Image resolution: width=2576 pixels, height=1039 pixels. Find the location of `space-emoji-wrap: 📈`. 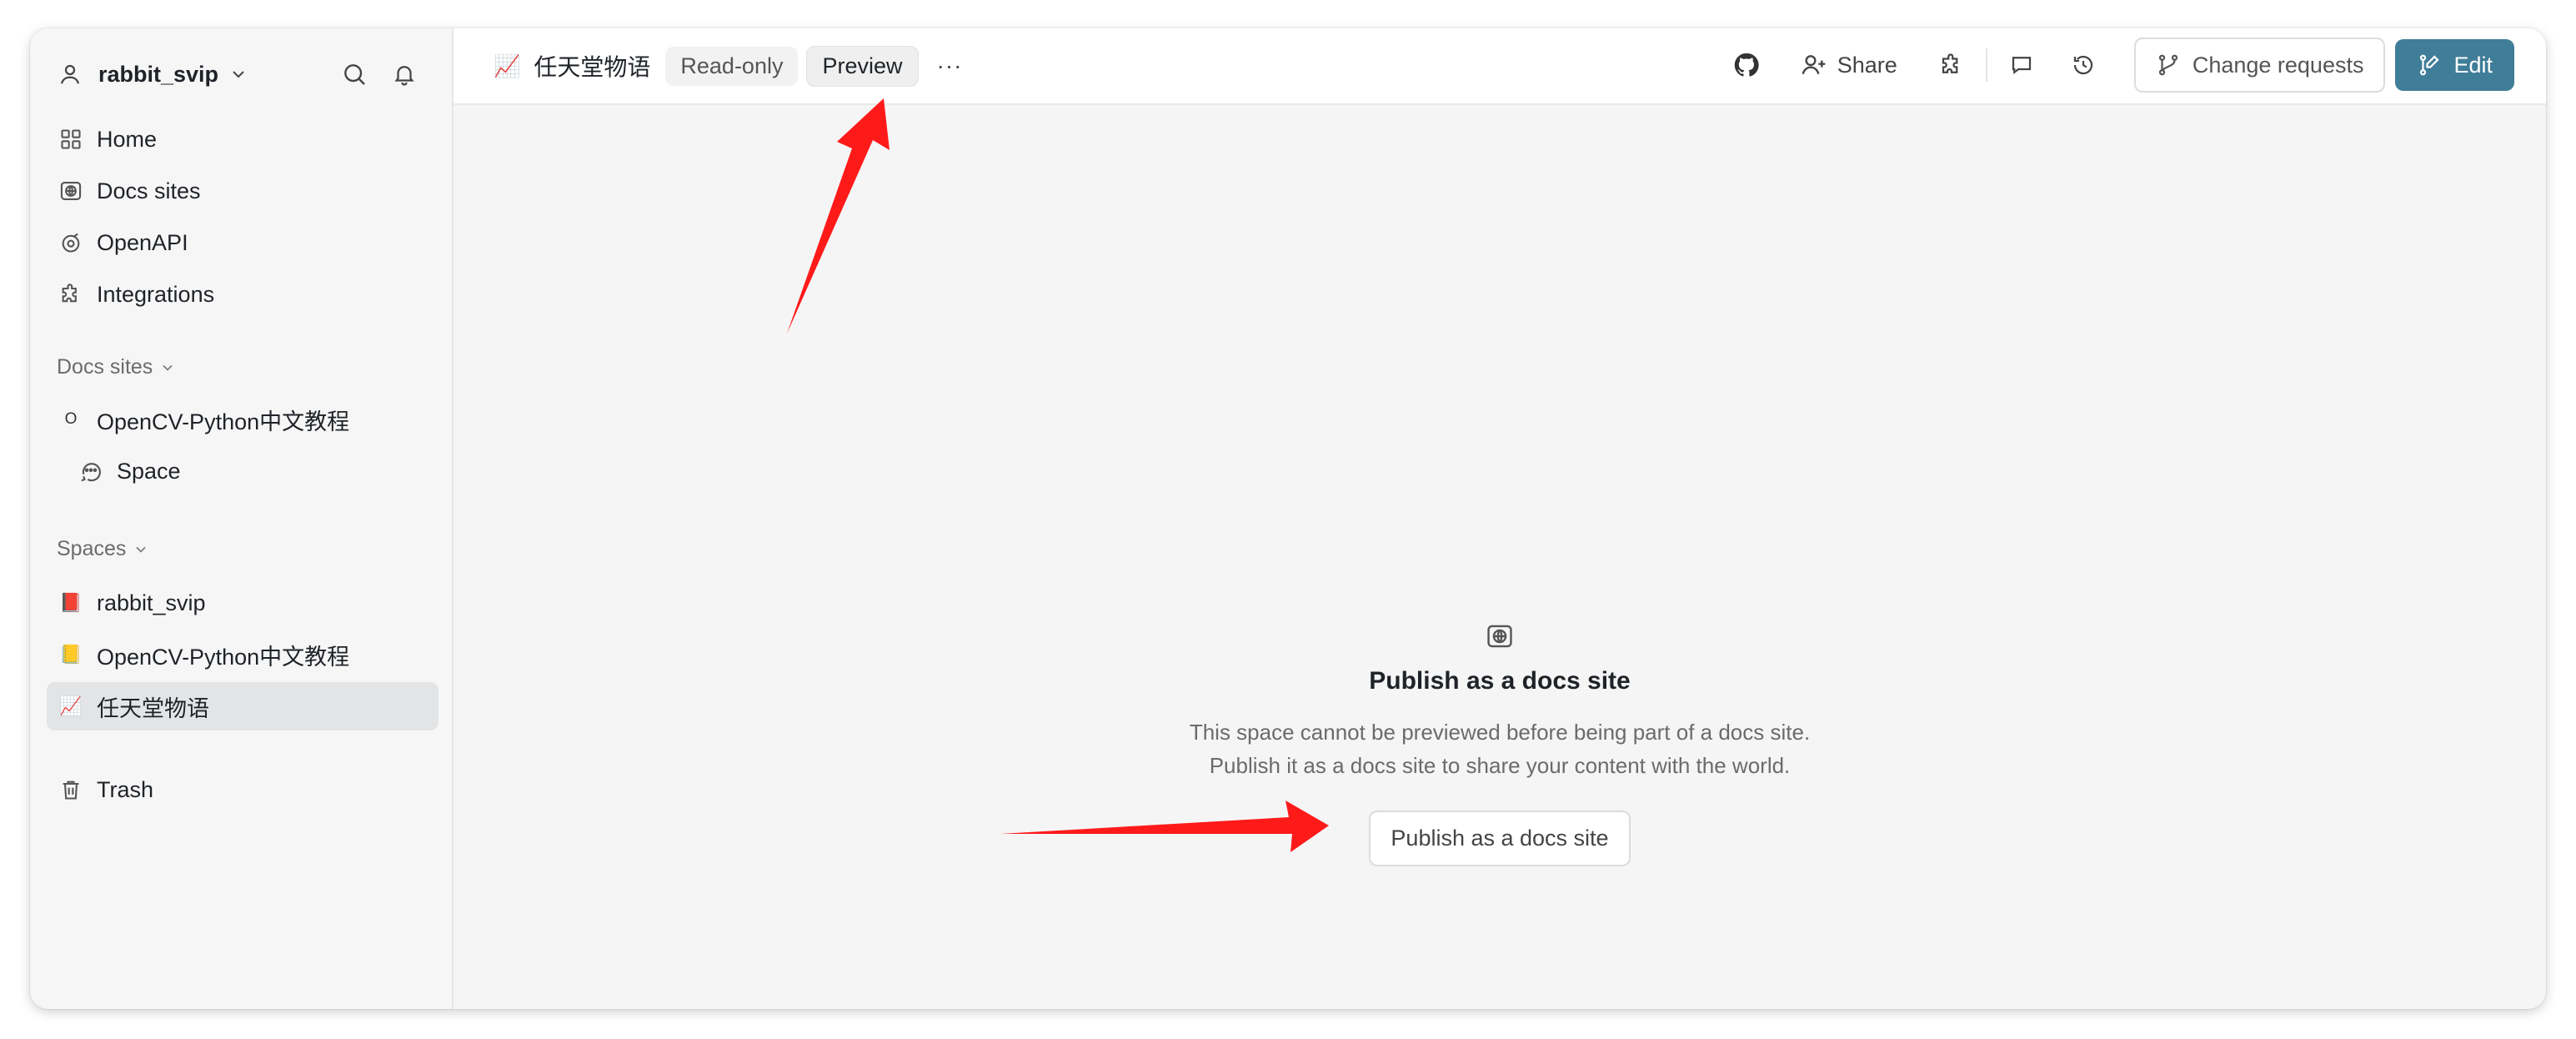

space-emoji-wrap: 📈 is located at coordinates (71, 706).